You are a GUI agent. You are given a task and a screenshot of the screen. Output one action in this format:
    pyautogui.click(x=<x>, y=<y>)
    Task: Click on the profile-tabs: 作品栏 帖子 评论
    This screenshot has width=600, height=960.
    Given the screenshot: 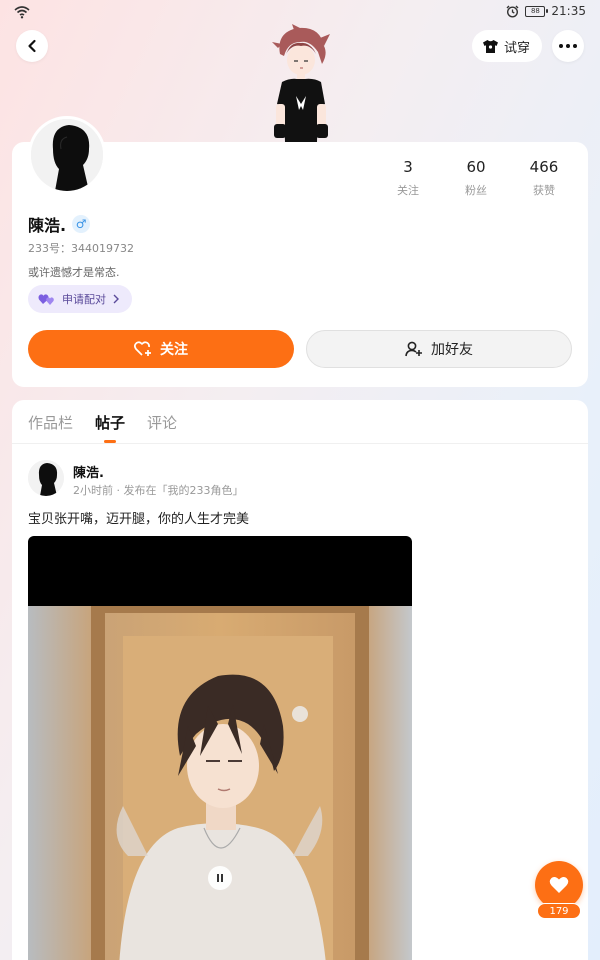 What is the action you would take?
    pyautogui.click(x=102, y=427)
    